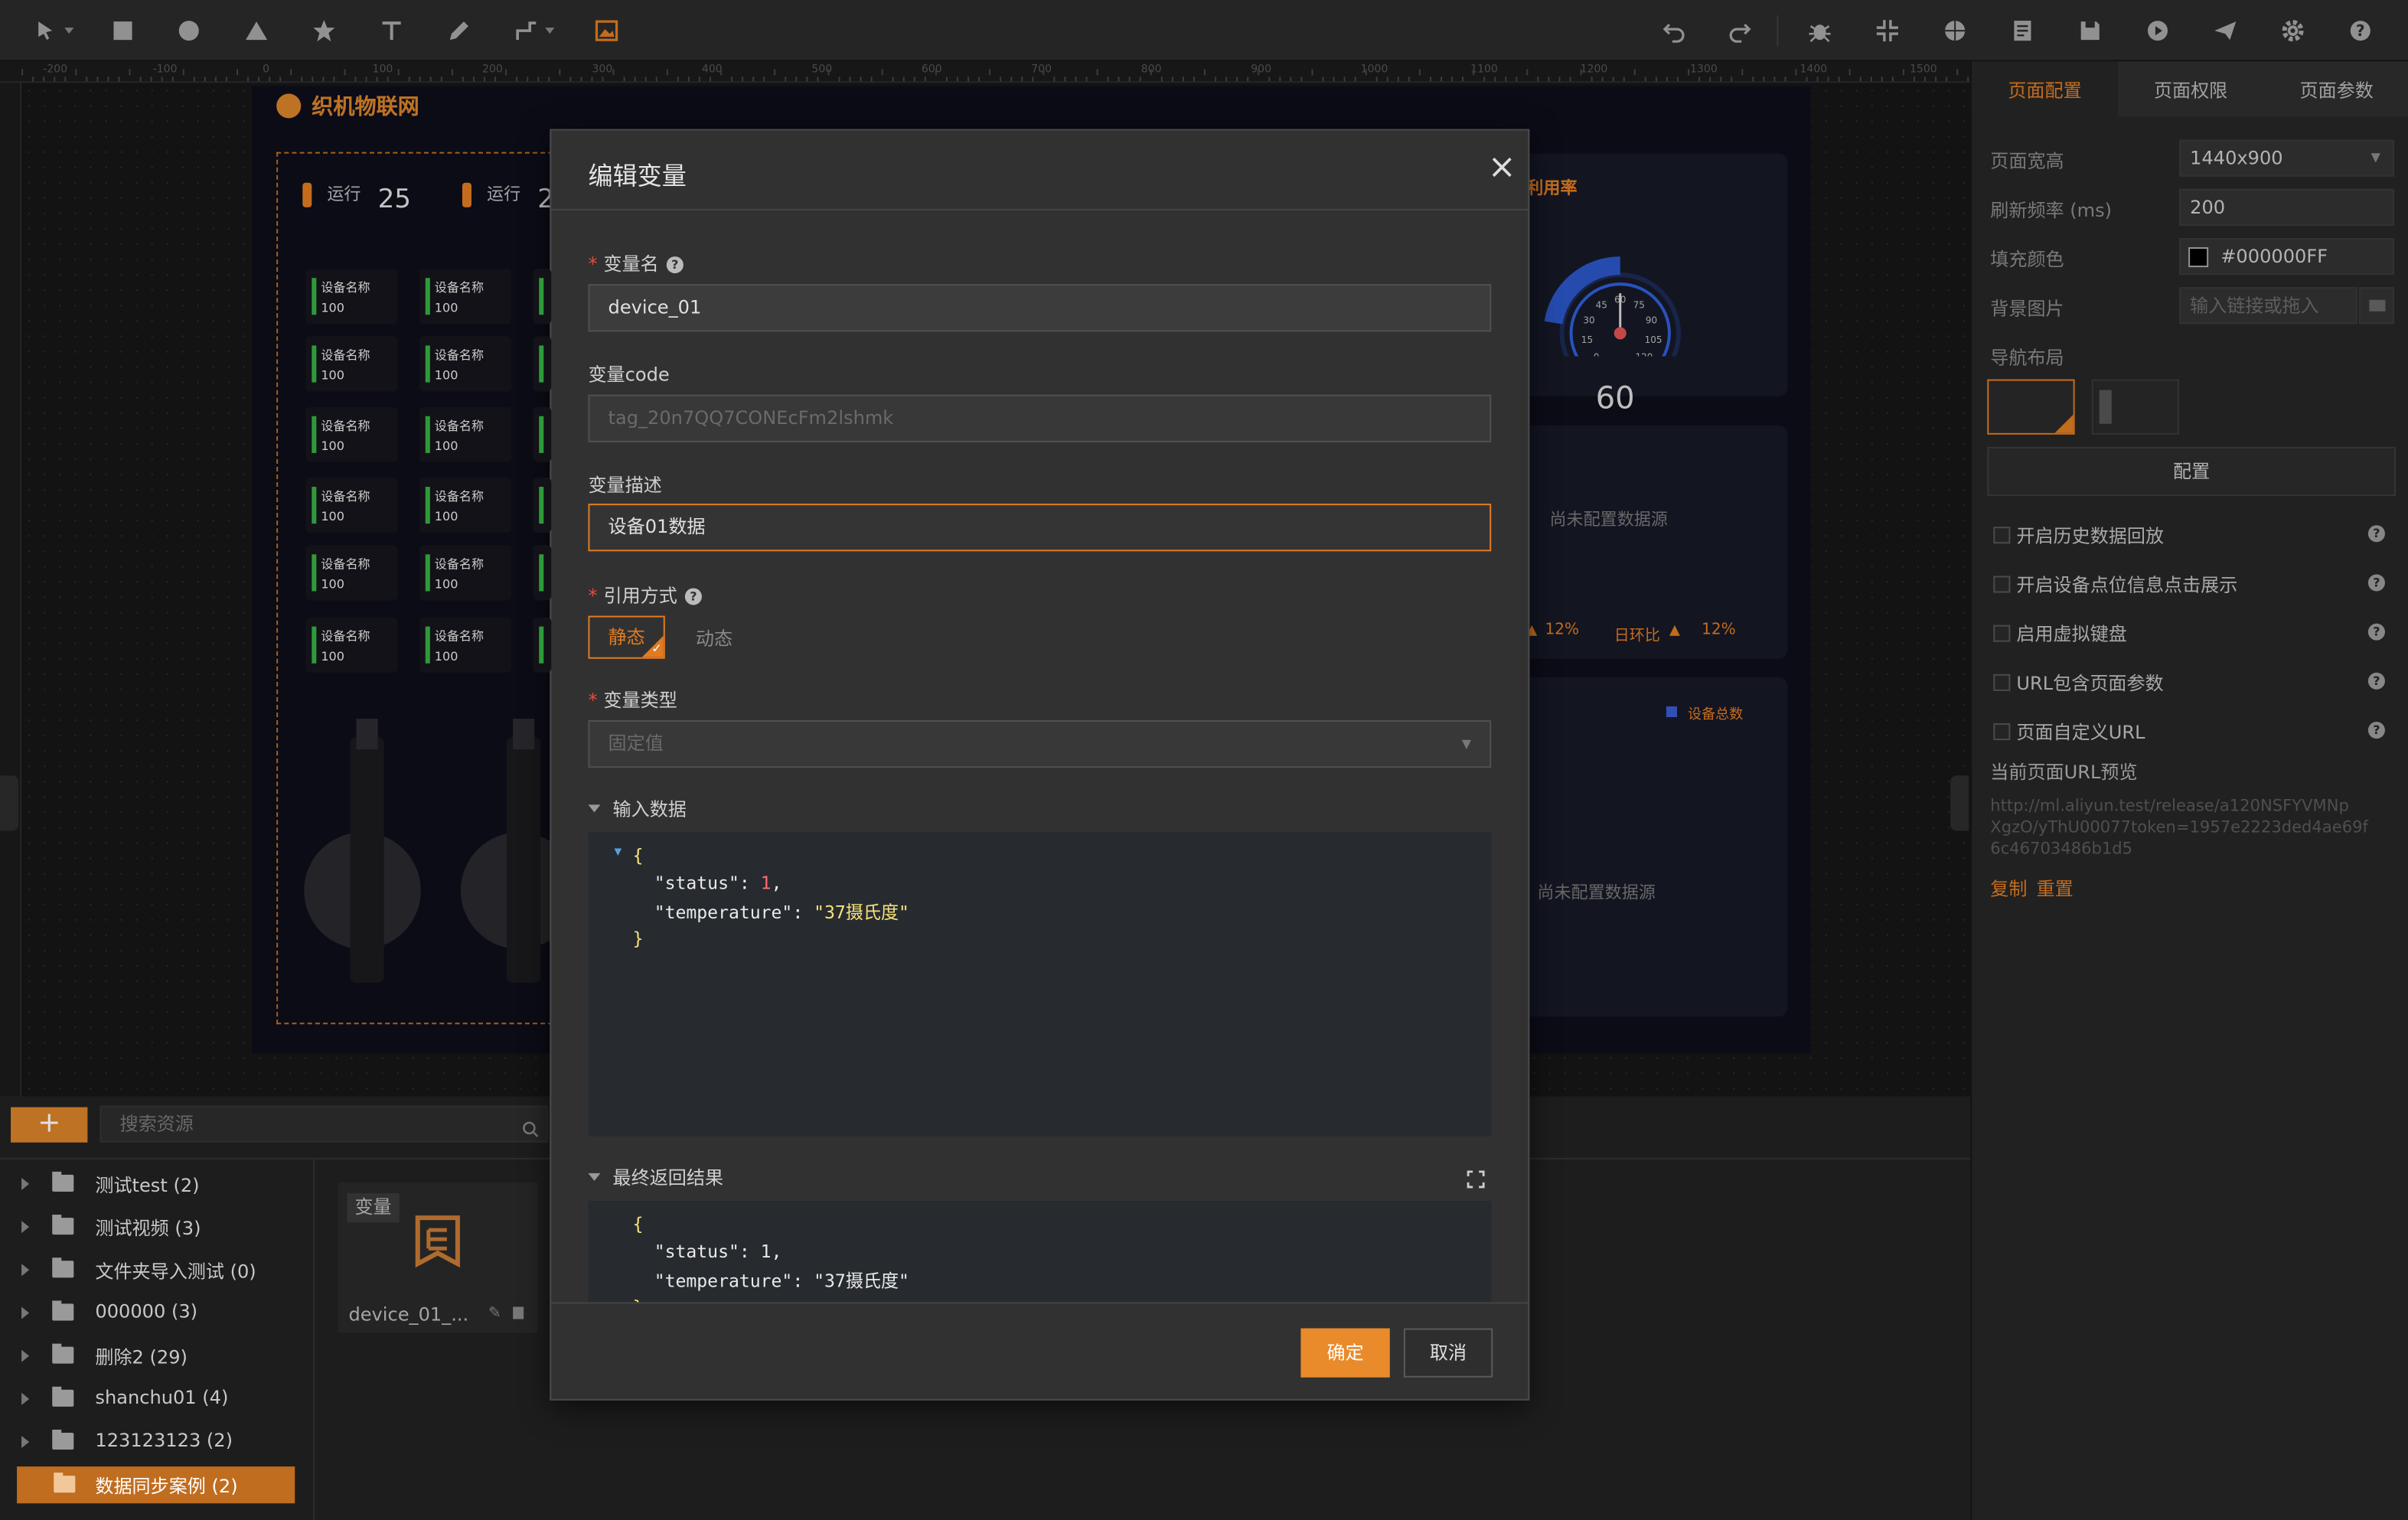  What do you see at coordinates (645, 595) in the screenshot?
I see `reference-mode-label: * 引用方式?` at bounding box center [645, 595].